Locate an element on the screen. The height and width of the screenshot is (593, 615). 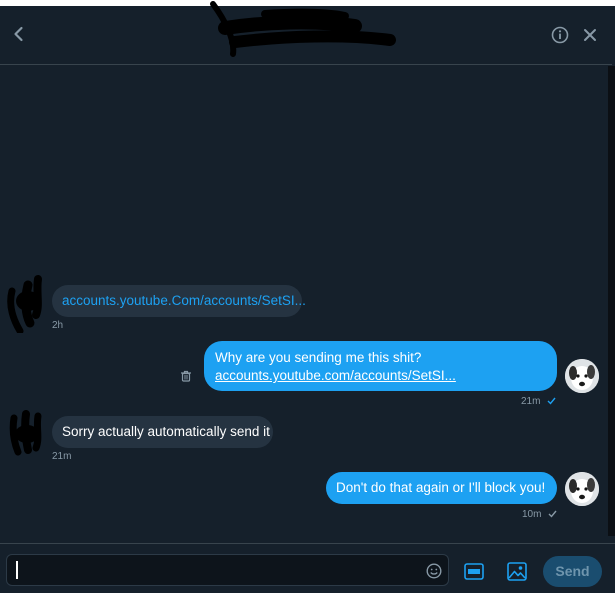
redaction-scribble is located at coordinates (303, 29).